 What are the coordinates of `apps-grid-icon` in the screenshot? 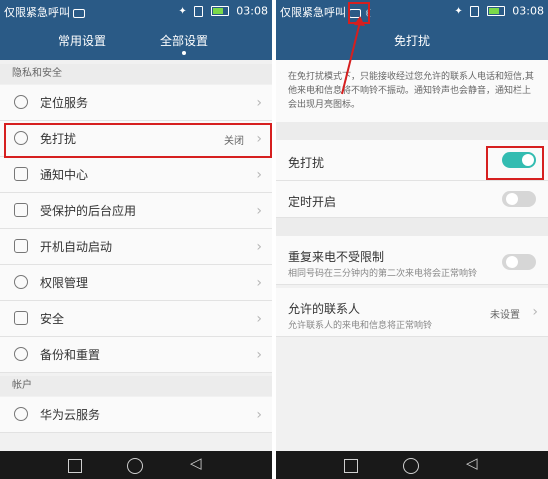 It's located at (21, 210).